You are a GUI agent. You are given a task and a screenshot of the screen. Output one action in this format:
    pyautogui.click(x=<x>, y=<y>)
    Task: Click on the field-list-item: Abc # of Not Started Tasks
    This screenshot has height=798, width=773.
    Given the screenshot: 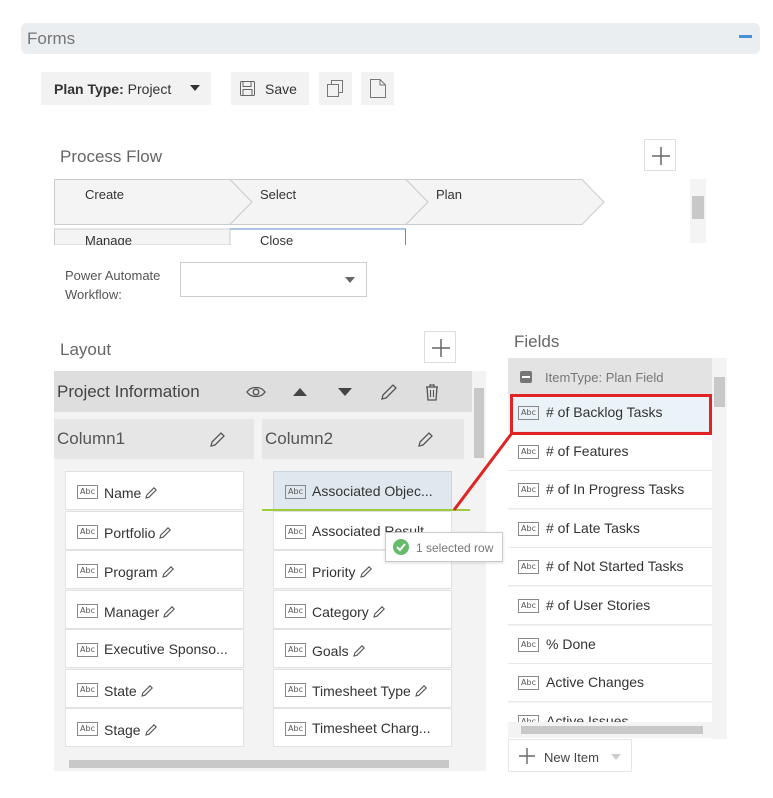 What is the action you would take?
    pyautogui.click(x=610, y=567)
    